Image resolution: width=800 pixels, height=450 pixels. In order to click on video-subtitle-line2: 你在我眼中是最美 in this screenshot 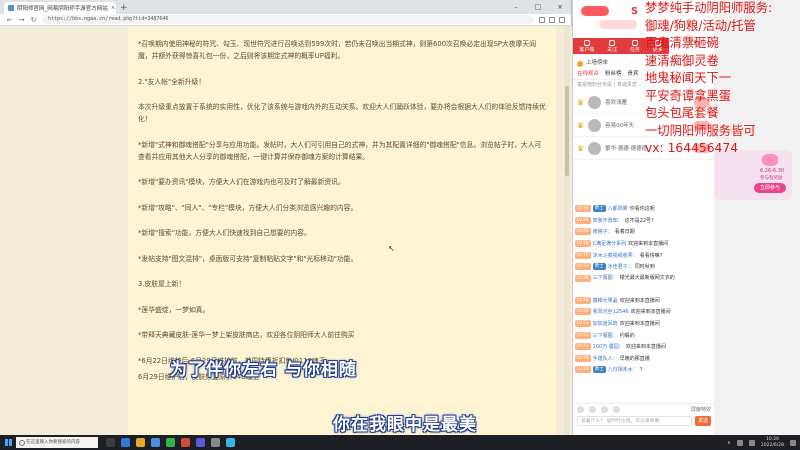, I will do `click(405, 425)`.